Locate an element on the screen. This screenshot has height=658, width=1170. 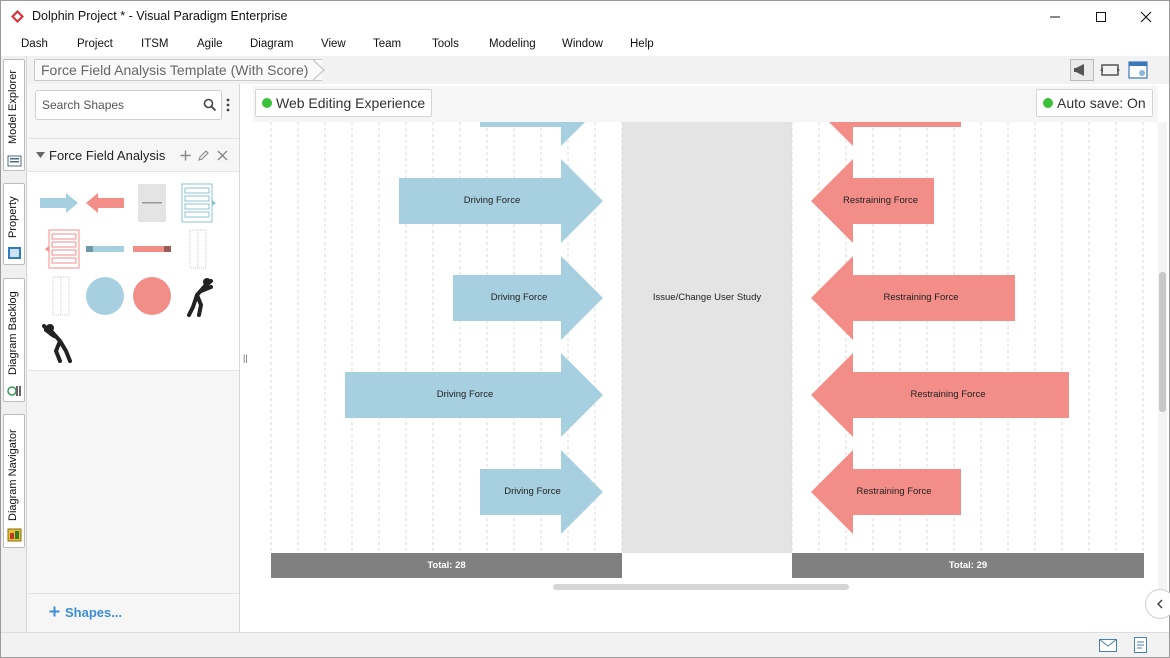
tab-label: Diagram Backlog is located at coordinates (13, 333).